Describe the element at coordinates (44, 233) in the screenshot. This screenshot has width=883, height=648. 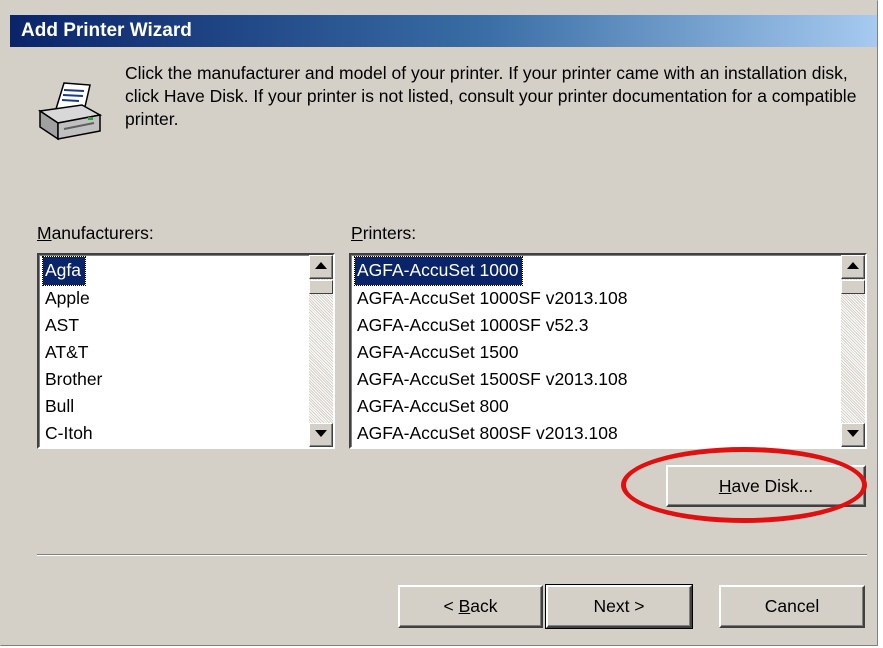
I see `manufacturers-label-accesskey: M` at that location.